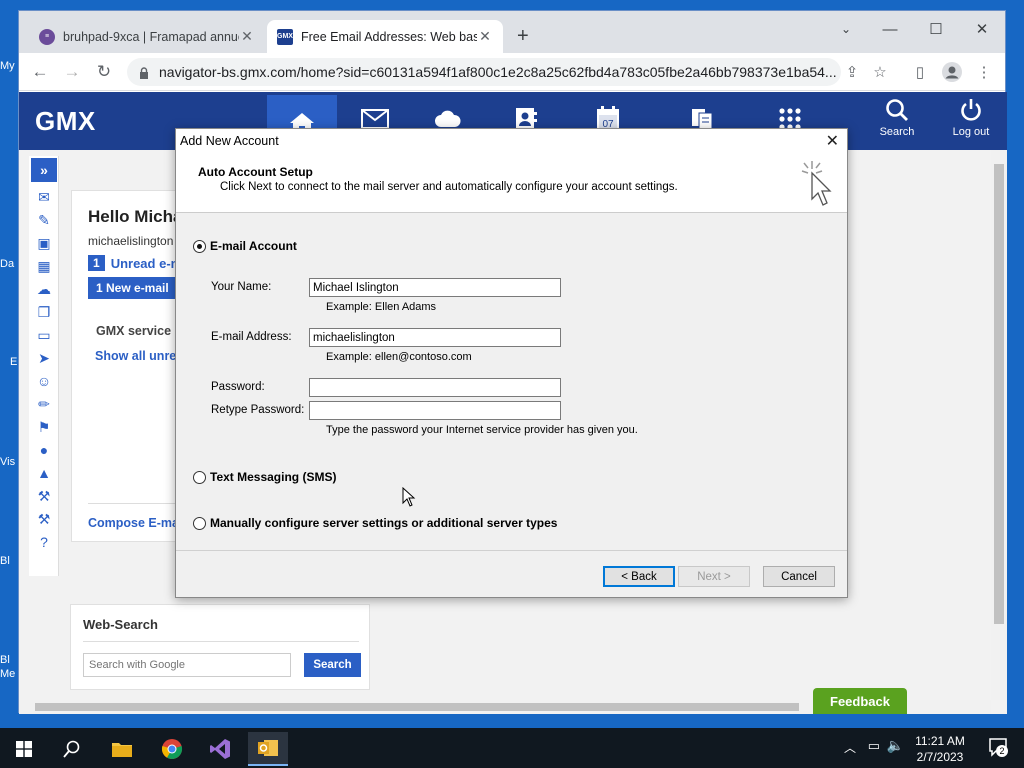 This screenshot has width=1024, height=768. Describe the element at coordinates (44, 243) in the screenshot. I see `contacts-icon: ▣` at that location.